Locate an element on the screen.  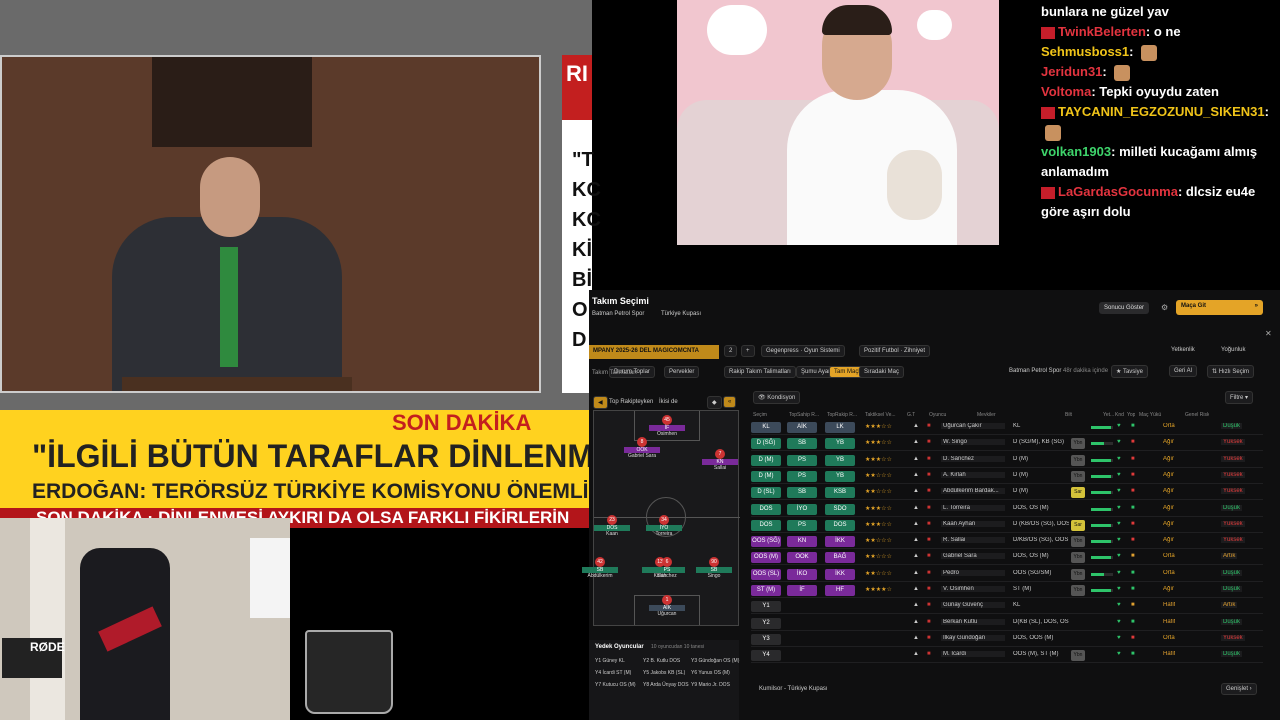
table-row: Y1 ▲ ■ Günay Güvenç KL ♥ ■ Hafif Artık is located at coordinates (1007, 607).